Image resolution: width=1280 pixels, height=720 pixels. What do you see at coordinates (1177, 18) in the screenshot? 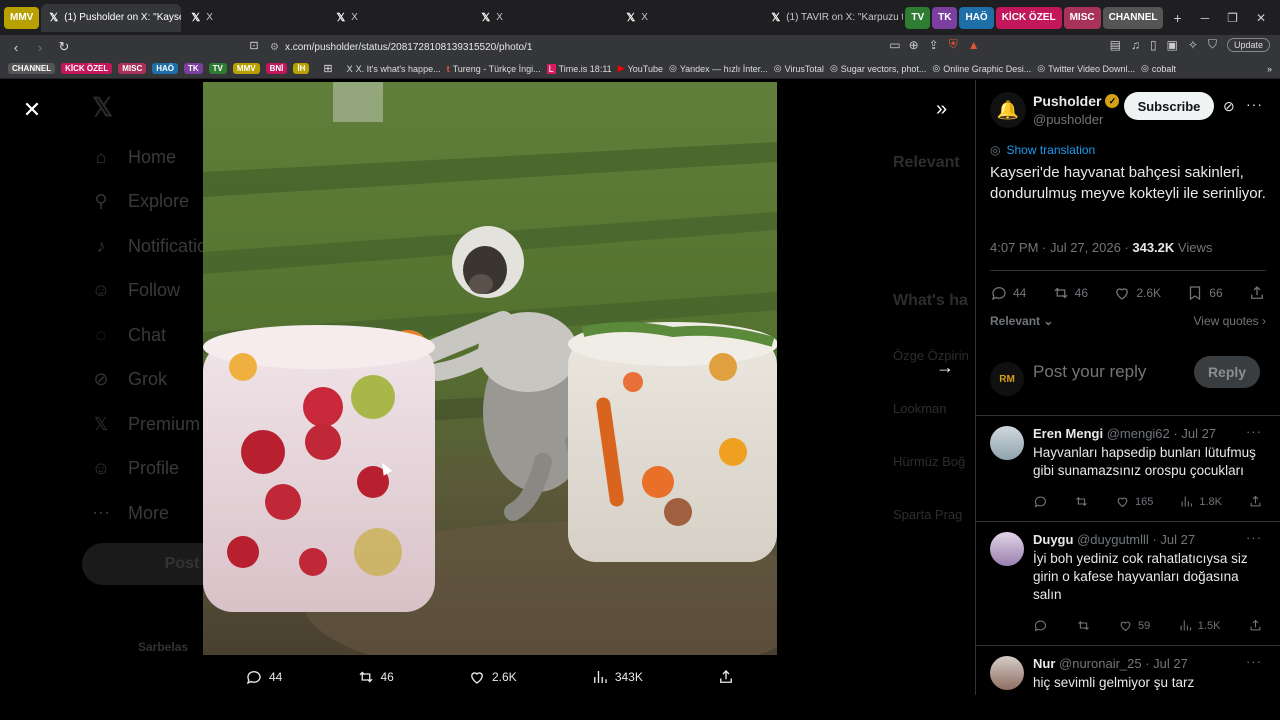
I see `new-tab-button: +` at bounding box center [1177, 18].